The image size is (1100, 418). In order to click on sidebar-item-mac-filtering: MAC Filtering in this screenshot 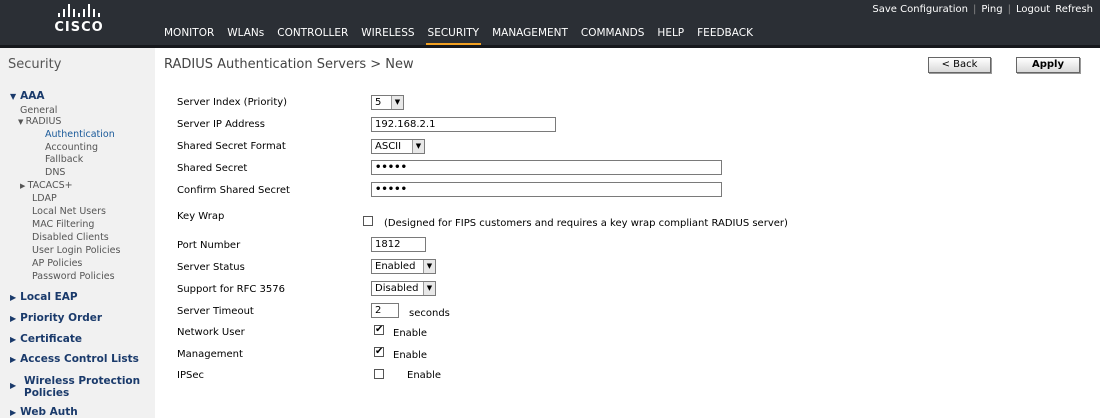, I will do `click(63, 224)`.